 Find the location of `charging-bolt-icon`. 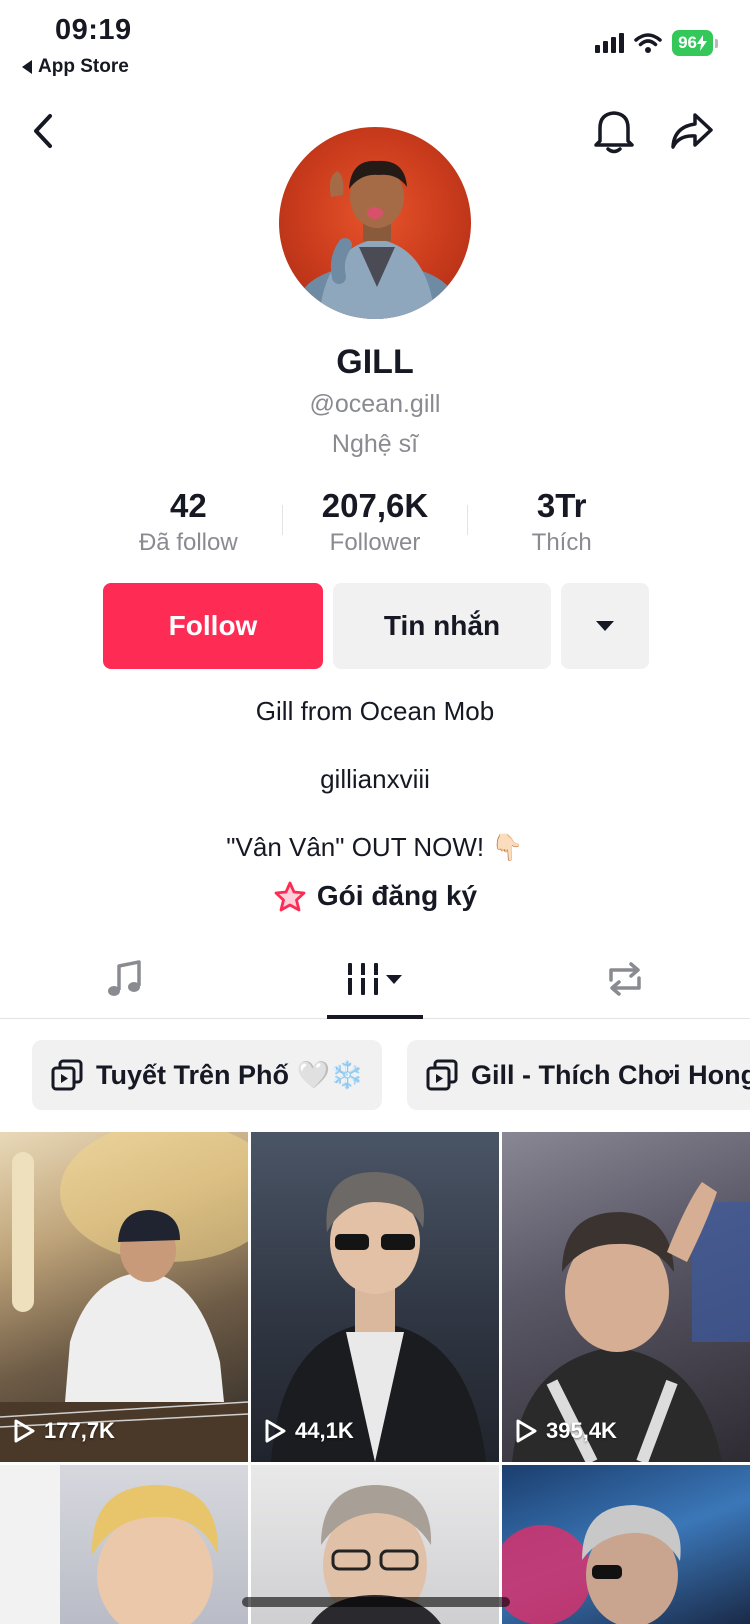

charging-bolt-icon is located at coordinates (702, 43).